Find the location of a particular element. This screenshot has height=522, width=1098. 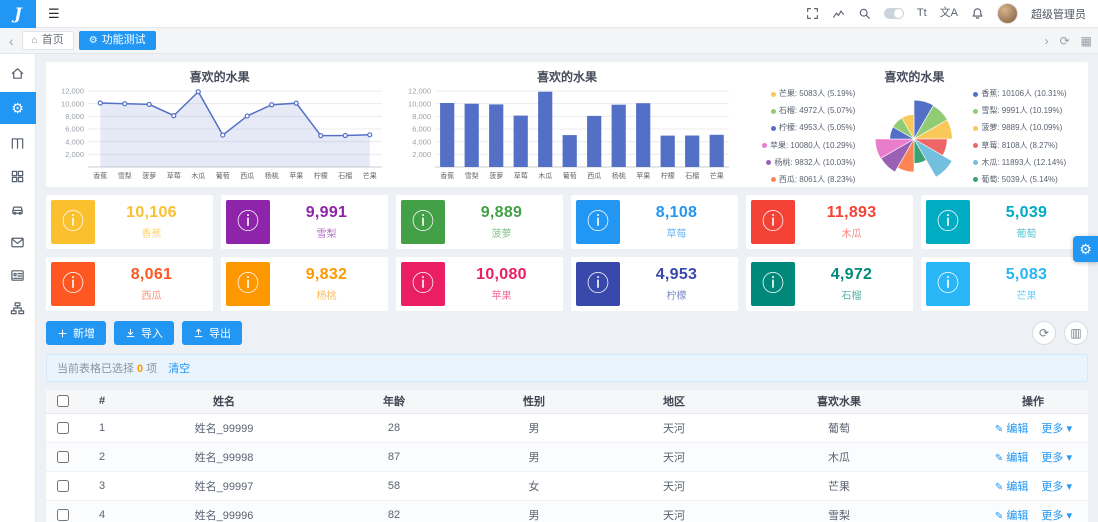

add-button: 新增 is located at coordinates (76, 333).